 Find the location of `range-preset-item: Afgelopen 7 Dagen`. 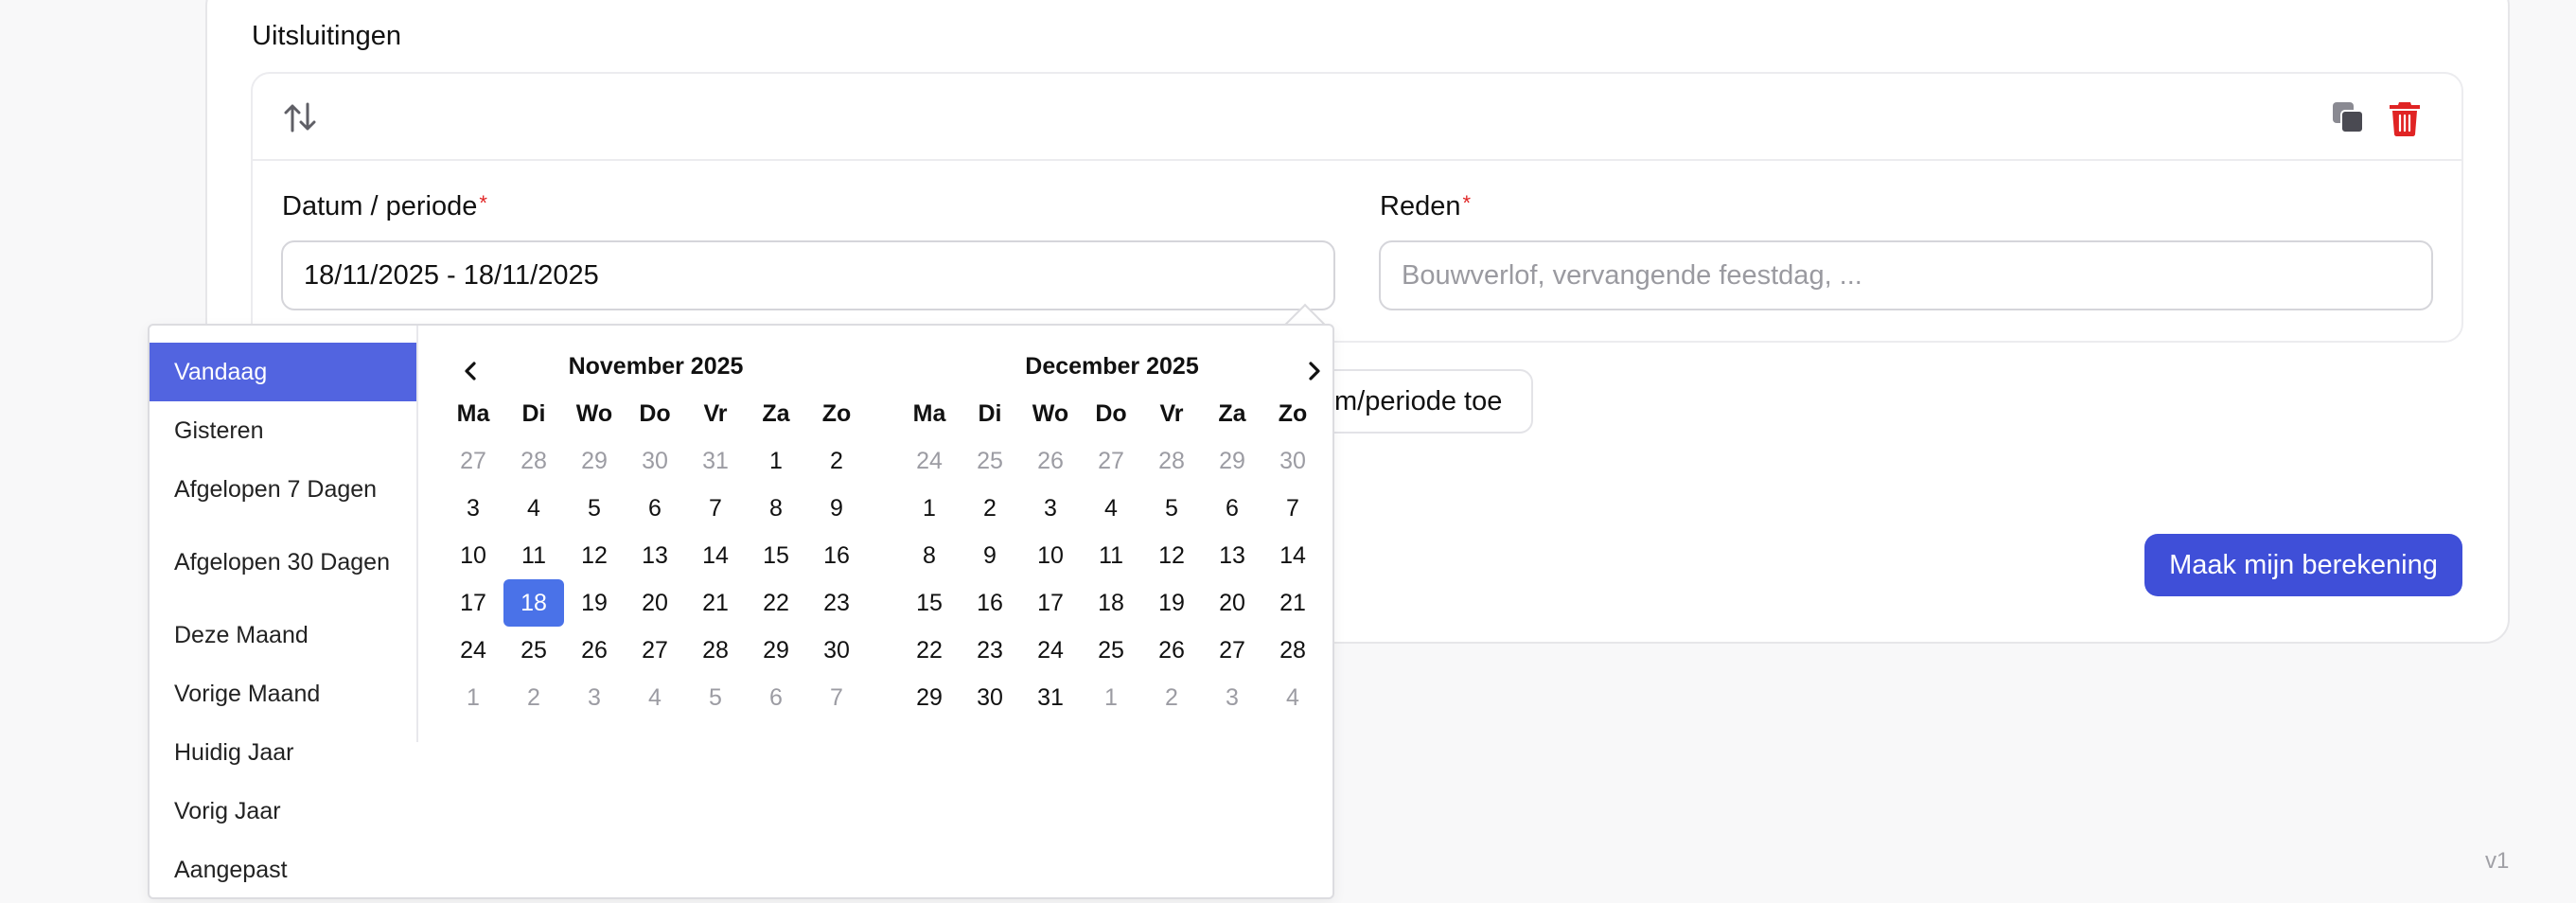

range-preset-item: Afgelopen 7 Dagen is located at coordinates (284, 489).